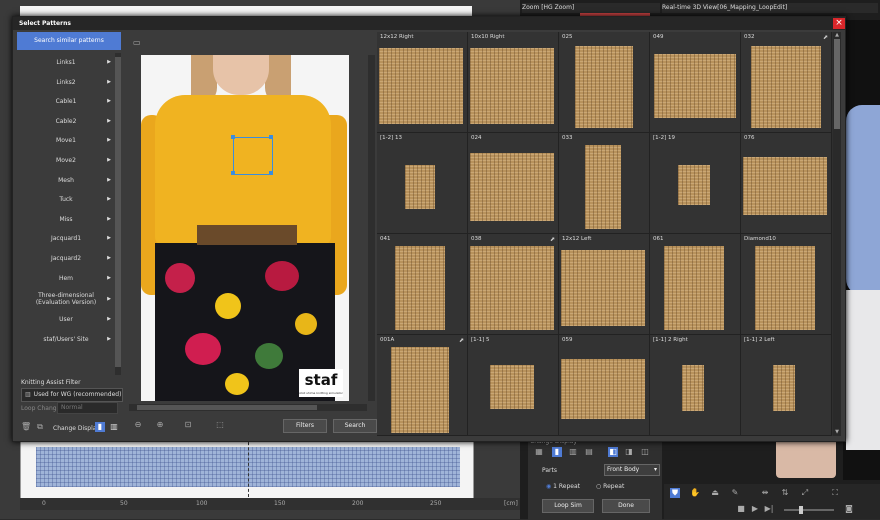  What do you see at coordinates (66, 320) in the screenshot?
I see `category-item: User ▶` at bounding box center [66, 320].